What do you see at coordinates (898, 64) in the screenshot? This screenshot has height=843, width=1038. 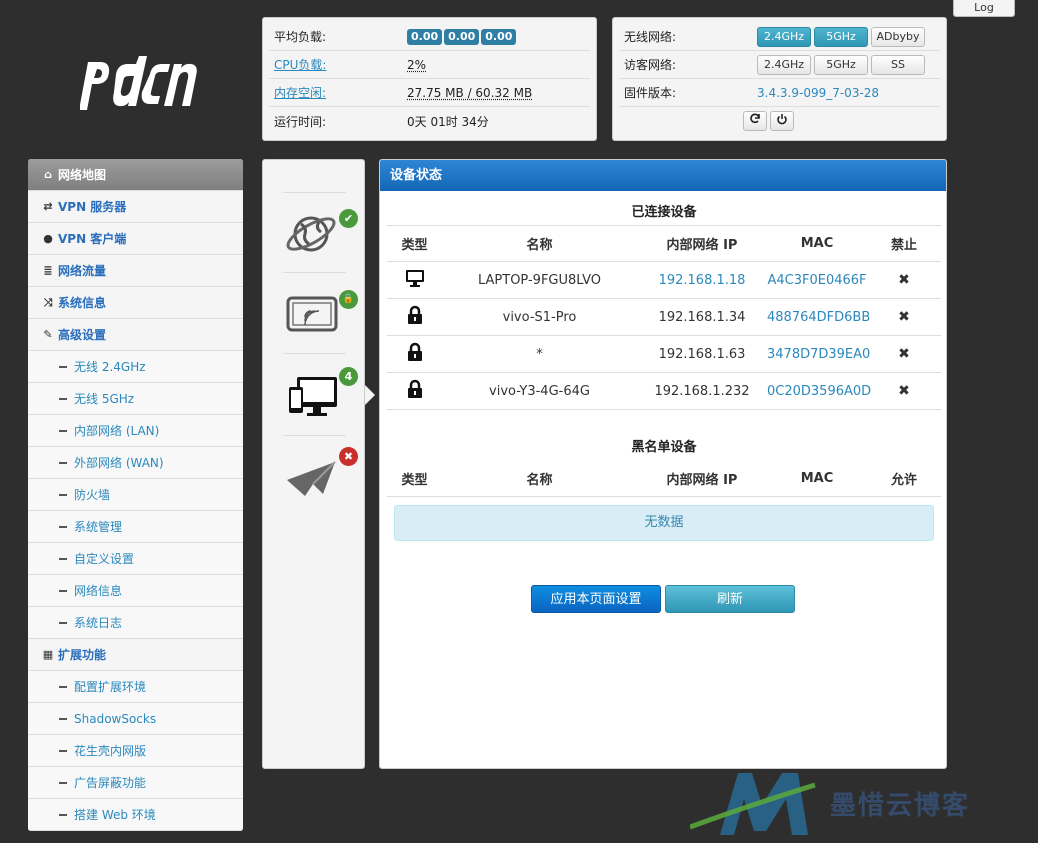 I see `ss-button: SS` at bounding box center [898, 64].